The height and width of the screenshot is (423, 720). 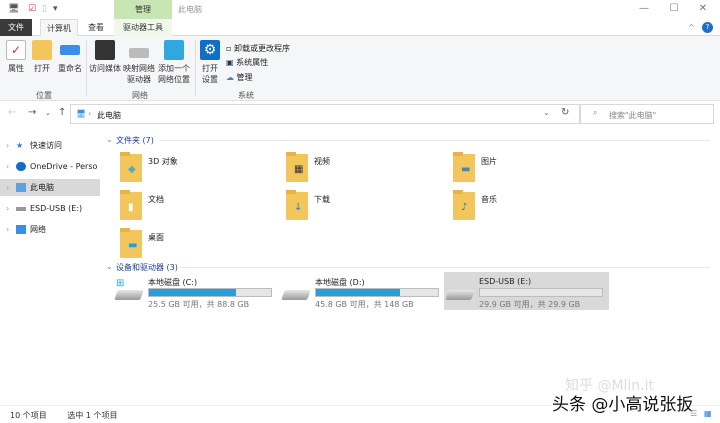 What do you see at coordinates (81, 113) in the screenshot?
I see `this-pc-icon: 🖥` at bounding box center [81, 113].